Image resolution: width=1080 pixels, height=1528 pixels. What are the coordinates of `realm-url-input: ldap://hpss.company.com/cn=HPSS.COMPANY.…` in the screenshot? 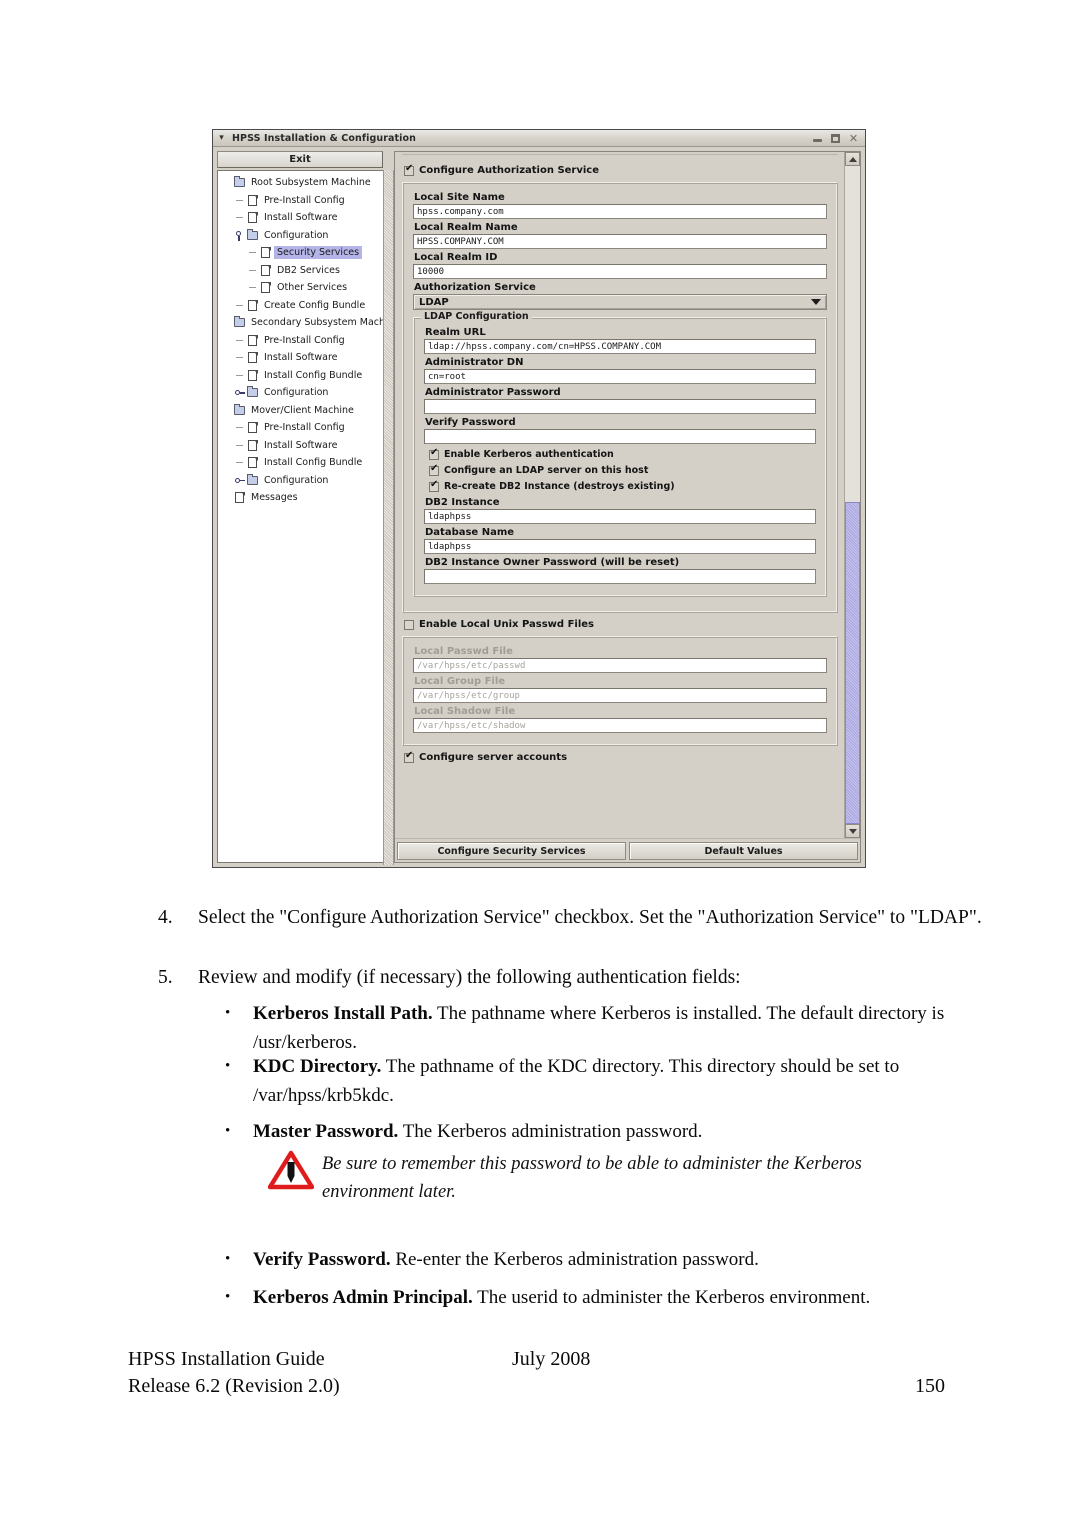 It's located at (620, 346).